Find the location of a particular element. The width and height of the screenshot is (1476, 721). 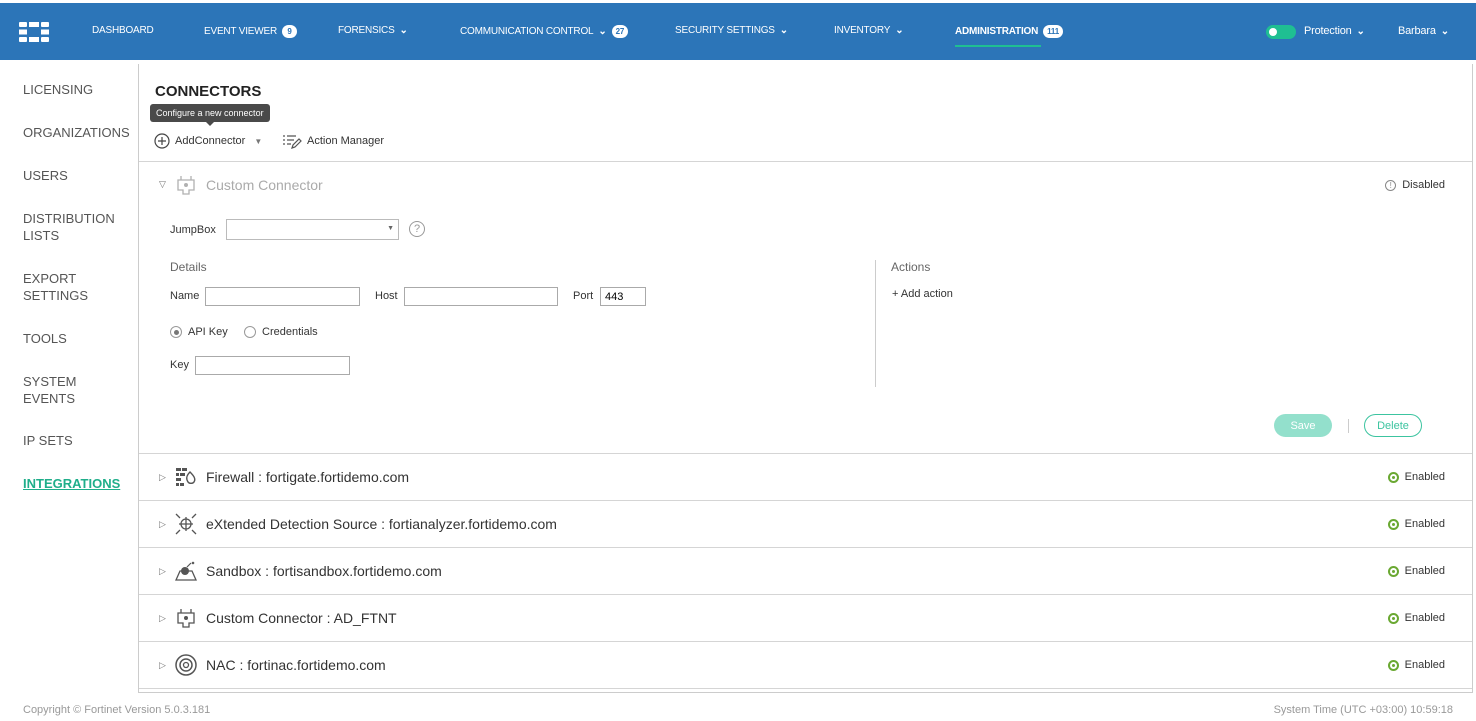

protection-menu: Protection ⌄ is located at coordinates (1334, 31).